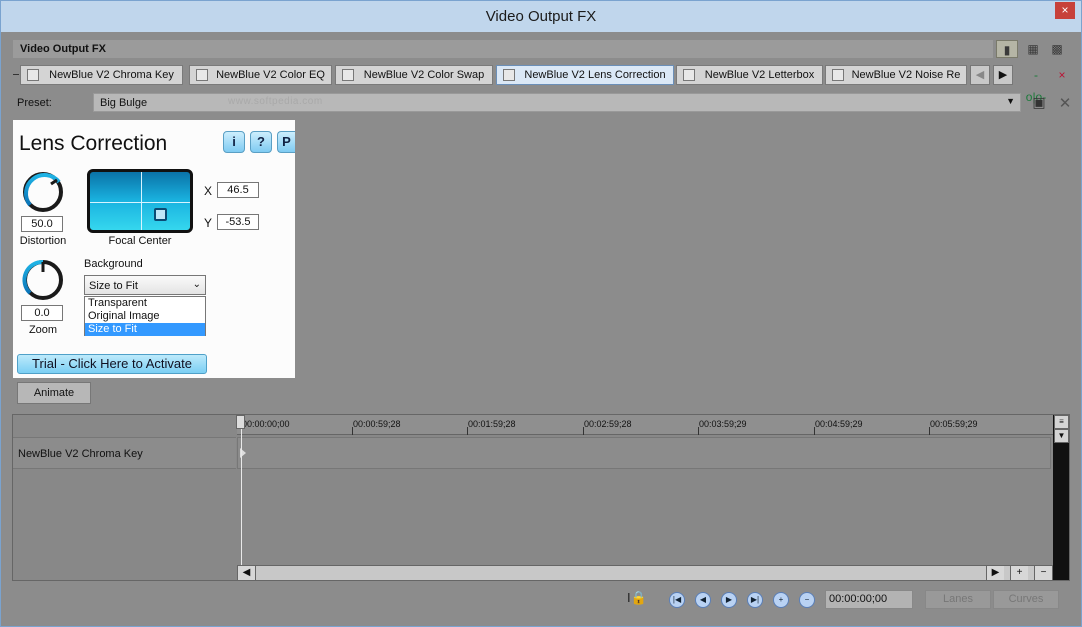 The height and width of the screenshot is (627, 1082). What do you see at coordinates (608, 424) in the screenshot?
I see `tick-label: 00:02:59;28` at bounding box center [608, 424].